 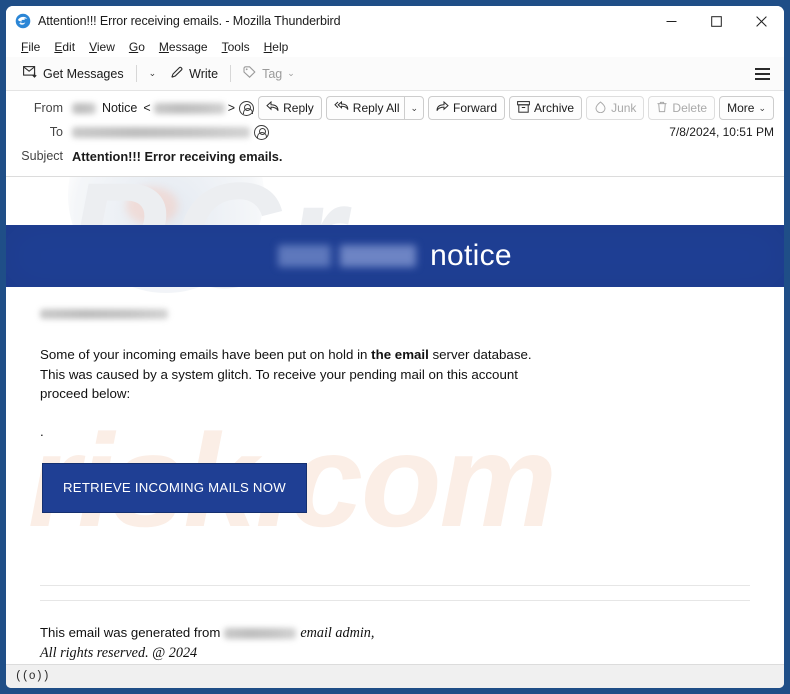 What do you see at coordinates (130, 632) in the screenshot?
I see `footer-prefix: This email was generated from` at bounding box center [130, 632].